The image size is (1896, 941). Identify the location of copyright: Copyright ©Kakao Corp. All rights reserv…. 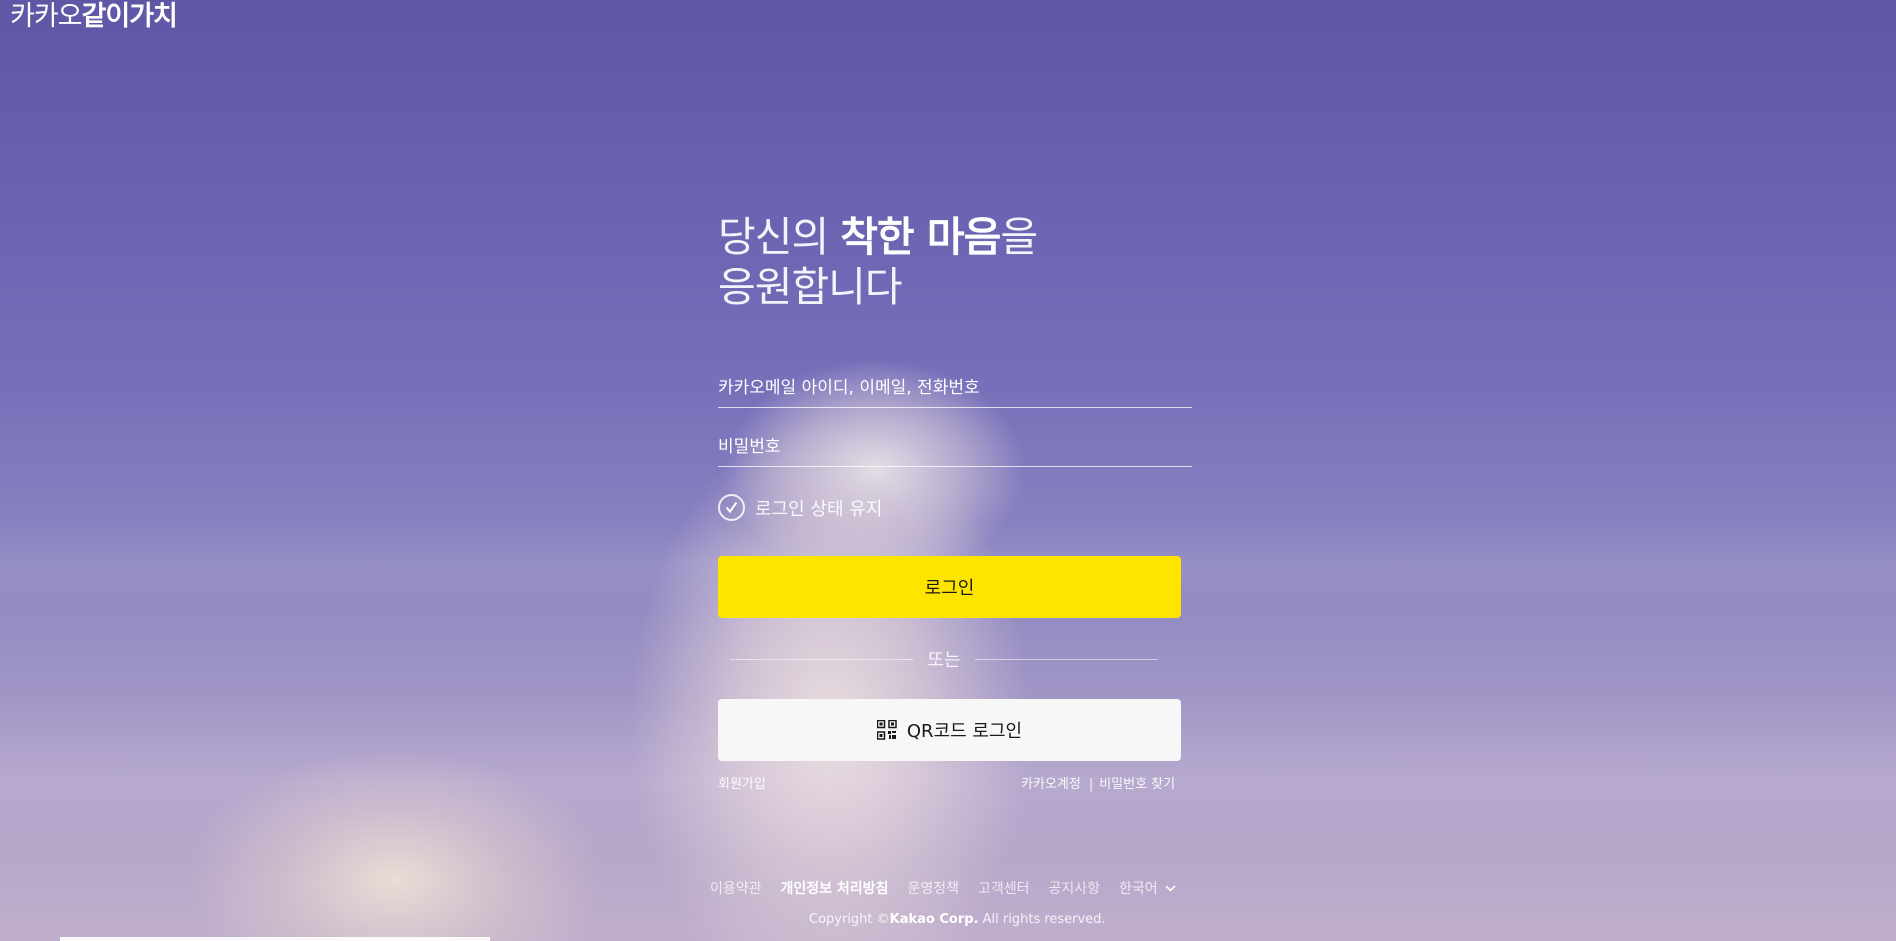
(957, 919).